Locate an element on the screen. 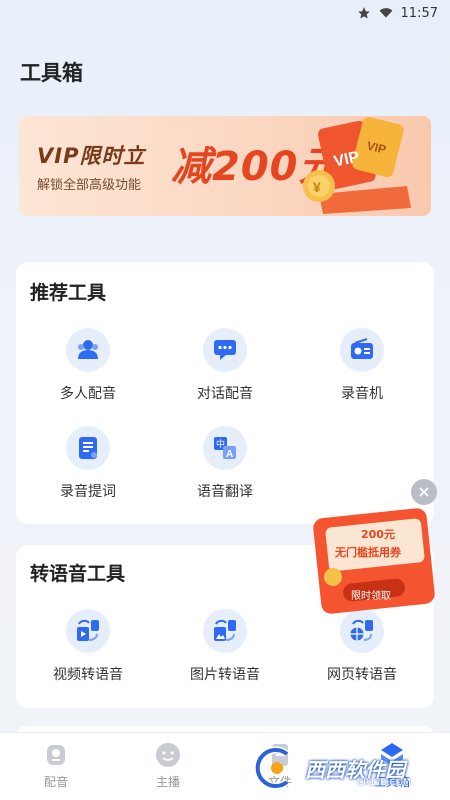 Image resolution: width=450 pixels, height=800 pixels. multi-person-icon is located at coordinates (88, 350).